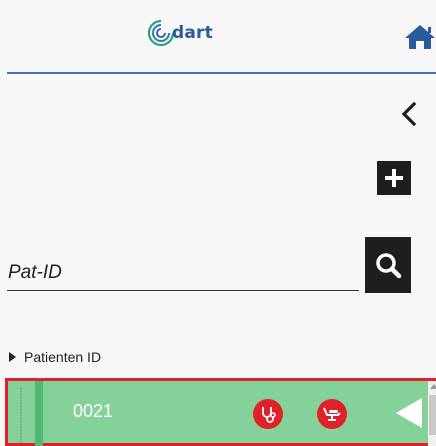  Describe the element at coordinates (63, 357) in the screenshot. I see `group-label: Patienten ID` at that location.